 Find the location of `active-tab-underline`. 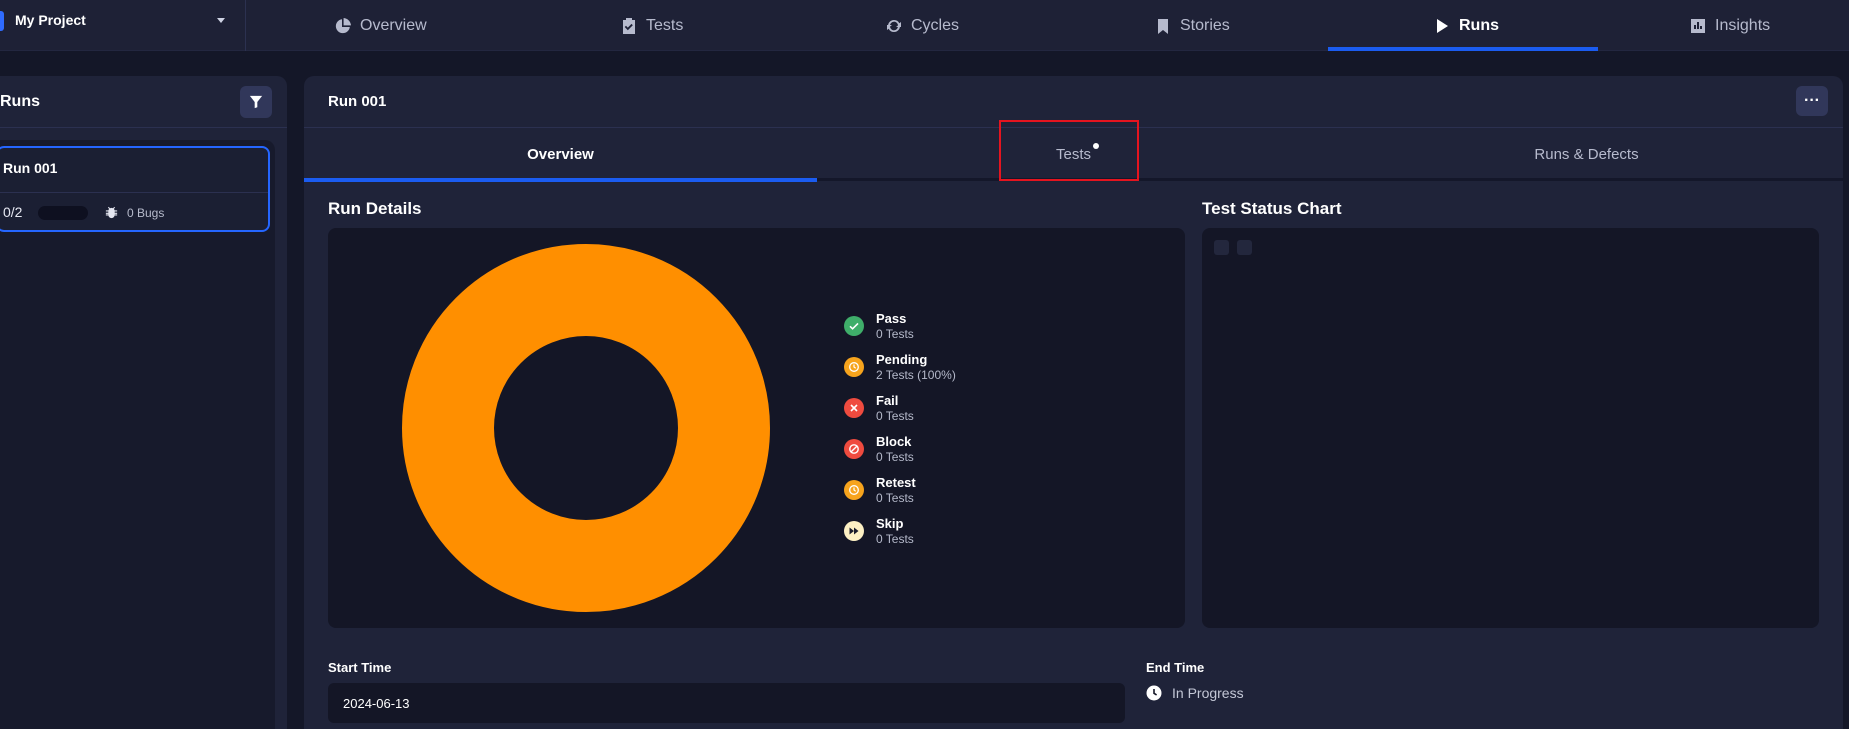

active-tab-underline is located at coordinates (560, 180).